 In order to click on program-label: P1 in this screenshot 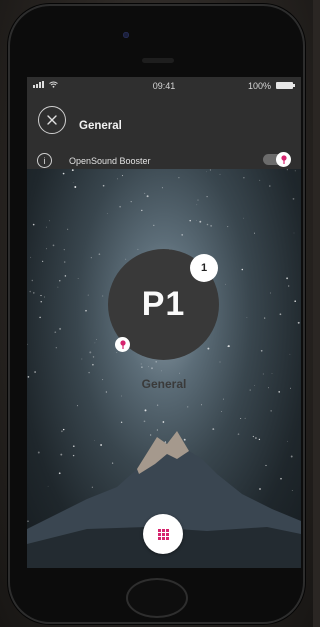, I will do `click(163, 304)`.